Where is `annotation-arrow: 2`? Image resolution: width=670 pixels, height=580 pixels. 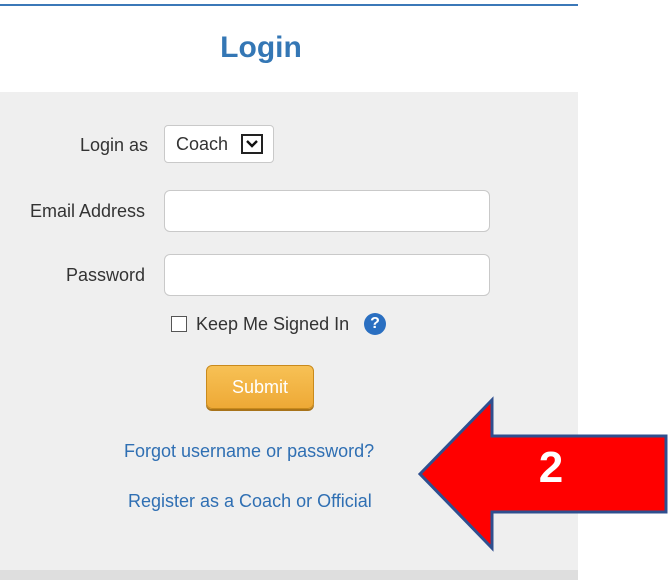 annotation-arrow: 2 is located at coordinates (542, 474).